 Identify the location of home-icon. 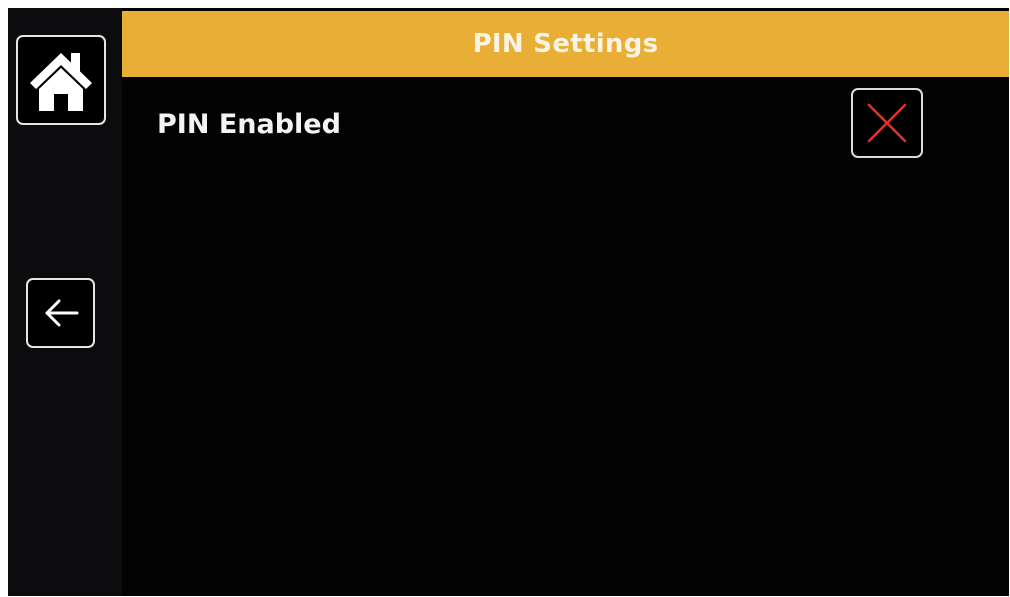
(61, 82).